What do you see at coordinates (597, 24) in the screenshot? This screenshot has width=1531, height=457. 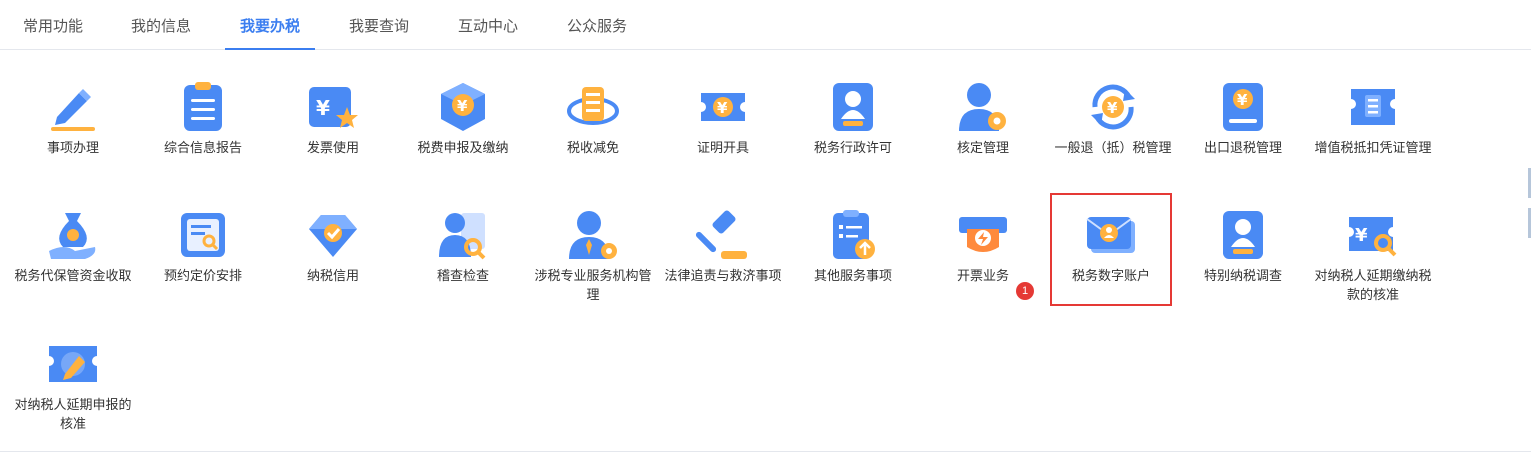 I see `tab-public-service: 公众服务` at bounding box center [597, 24].